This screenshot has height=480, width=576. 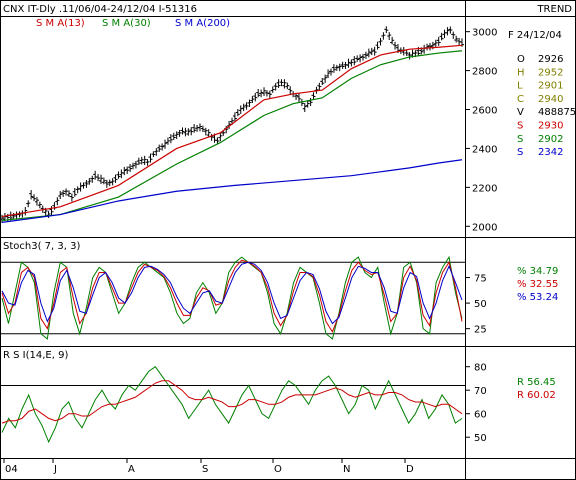 What do you see at coordinates (35, 355) in the screenshot?
I see `rsi-title: R S I(14,E, 9)` at bounding box center [35, 355].